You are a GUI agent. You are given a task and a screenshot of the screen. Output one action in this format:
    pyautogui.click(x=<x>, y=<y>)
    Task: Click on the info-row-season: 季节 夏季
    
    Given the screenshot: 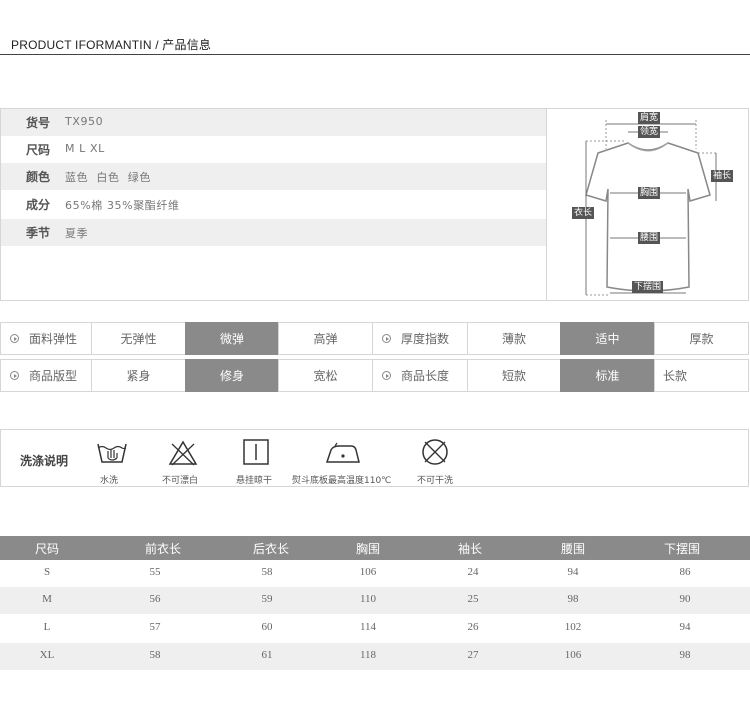 What is the action you would take?
    pyautogui.click(x=273, y=232)
    